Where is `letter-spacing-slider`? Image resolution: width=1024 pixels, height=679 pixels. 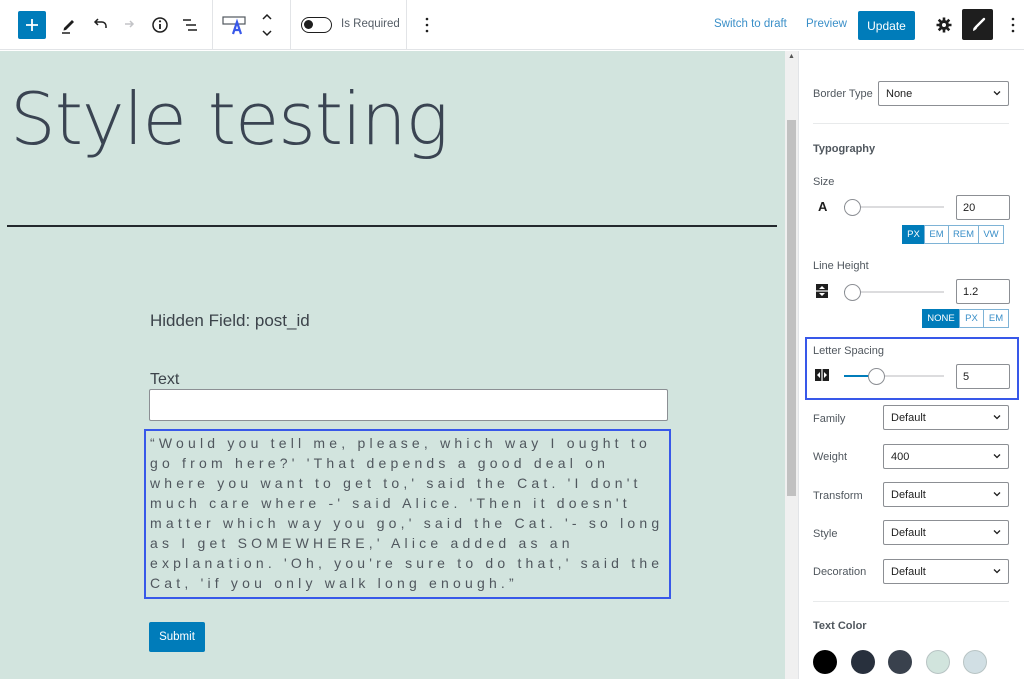 letter-spacing-slider is located at coordinates (894, 376).